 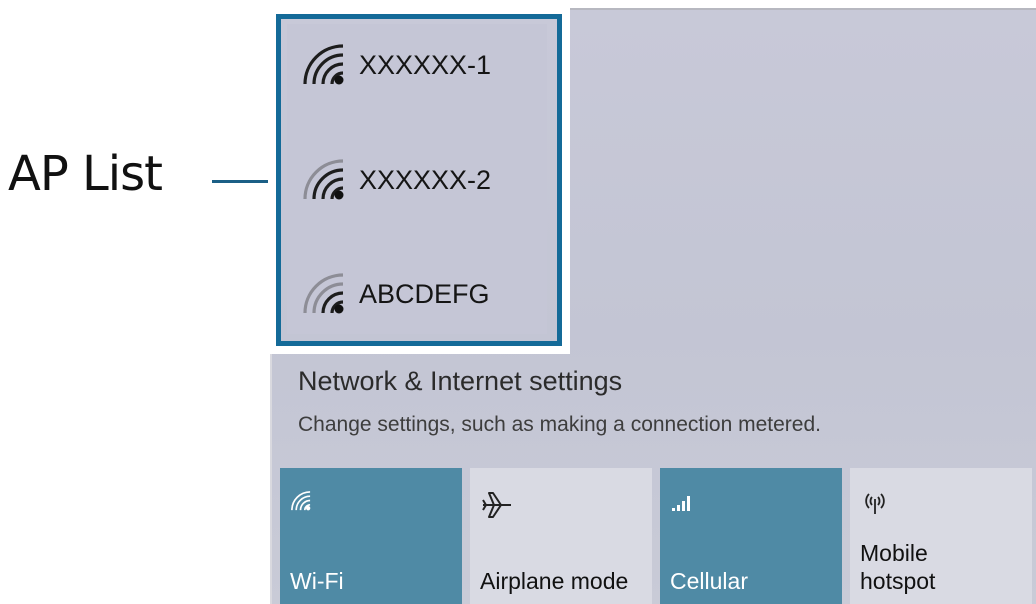 What do you see at coordinates (875, 503) in the screenshot?
I see `mobile-hotspot-icon` at bounding box center [875, 503].